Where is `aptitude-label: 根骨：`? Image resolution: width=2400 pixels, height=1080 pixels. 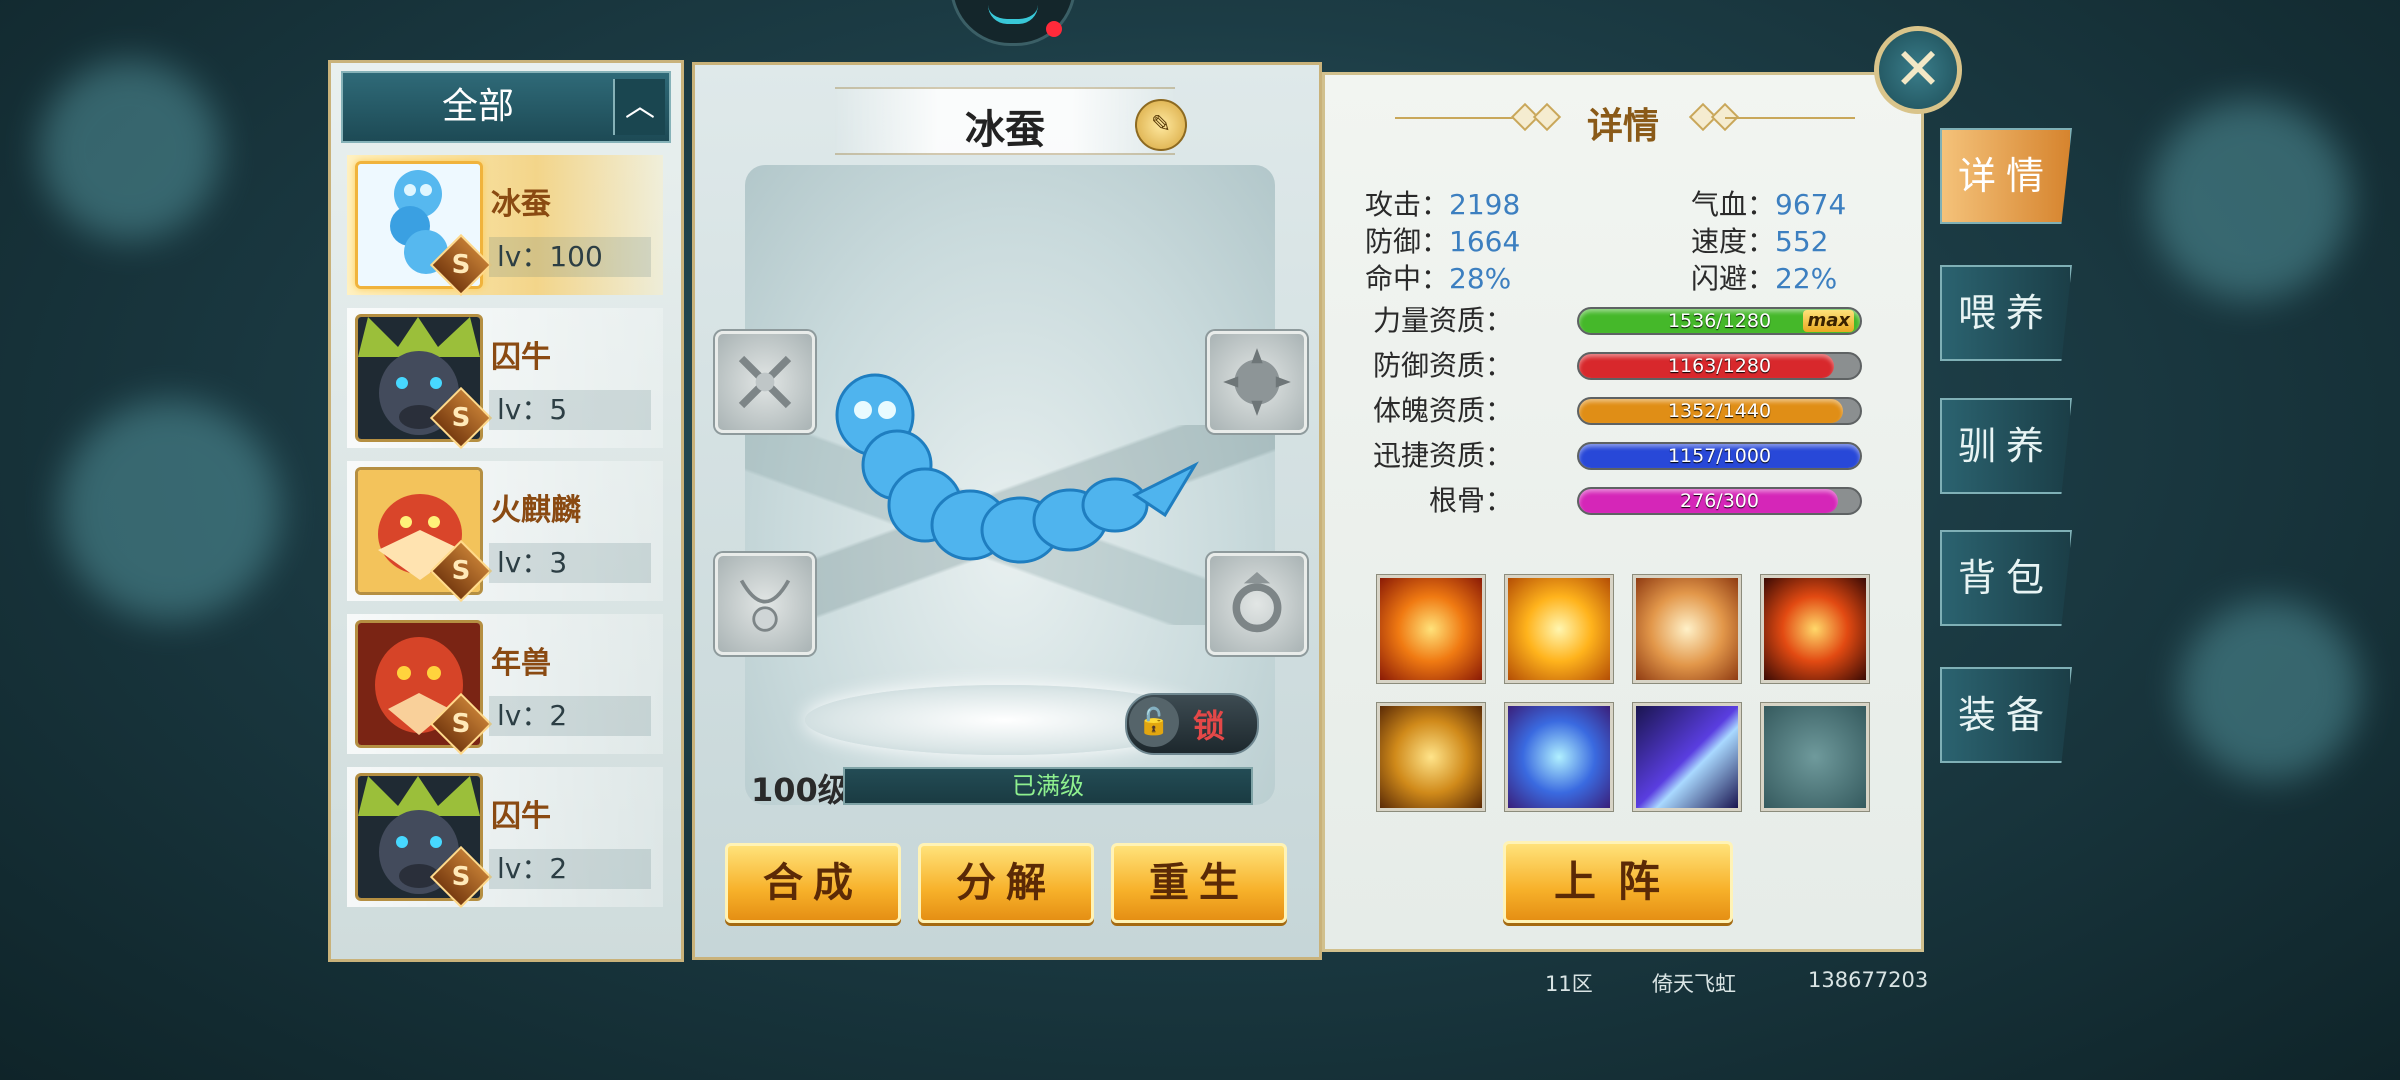
aptitude-label: 根骨： is located at coordinates (1470, 500).